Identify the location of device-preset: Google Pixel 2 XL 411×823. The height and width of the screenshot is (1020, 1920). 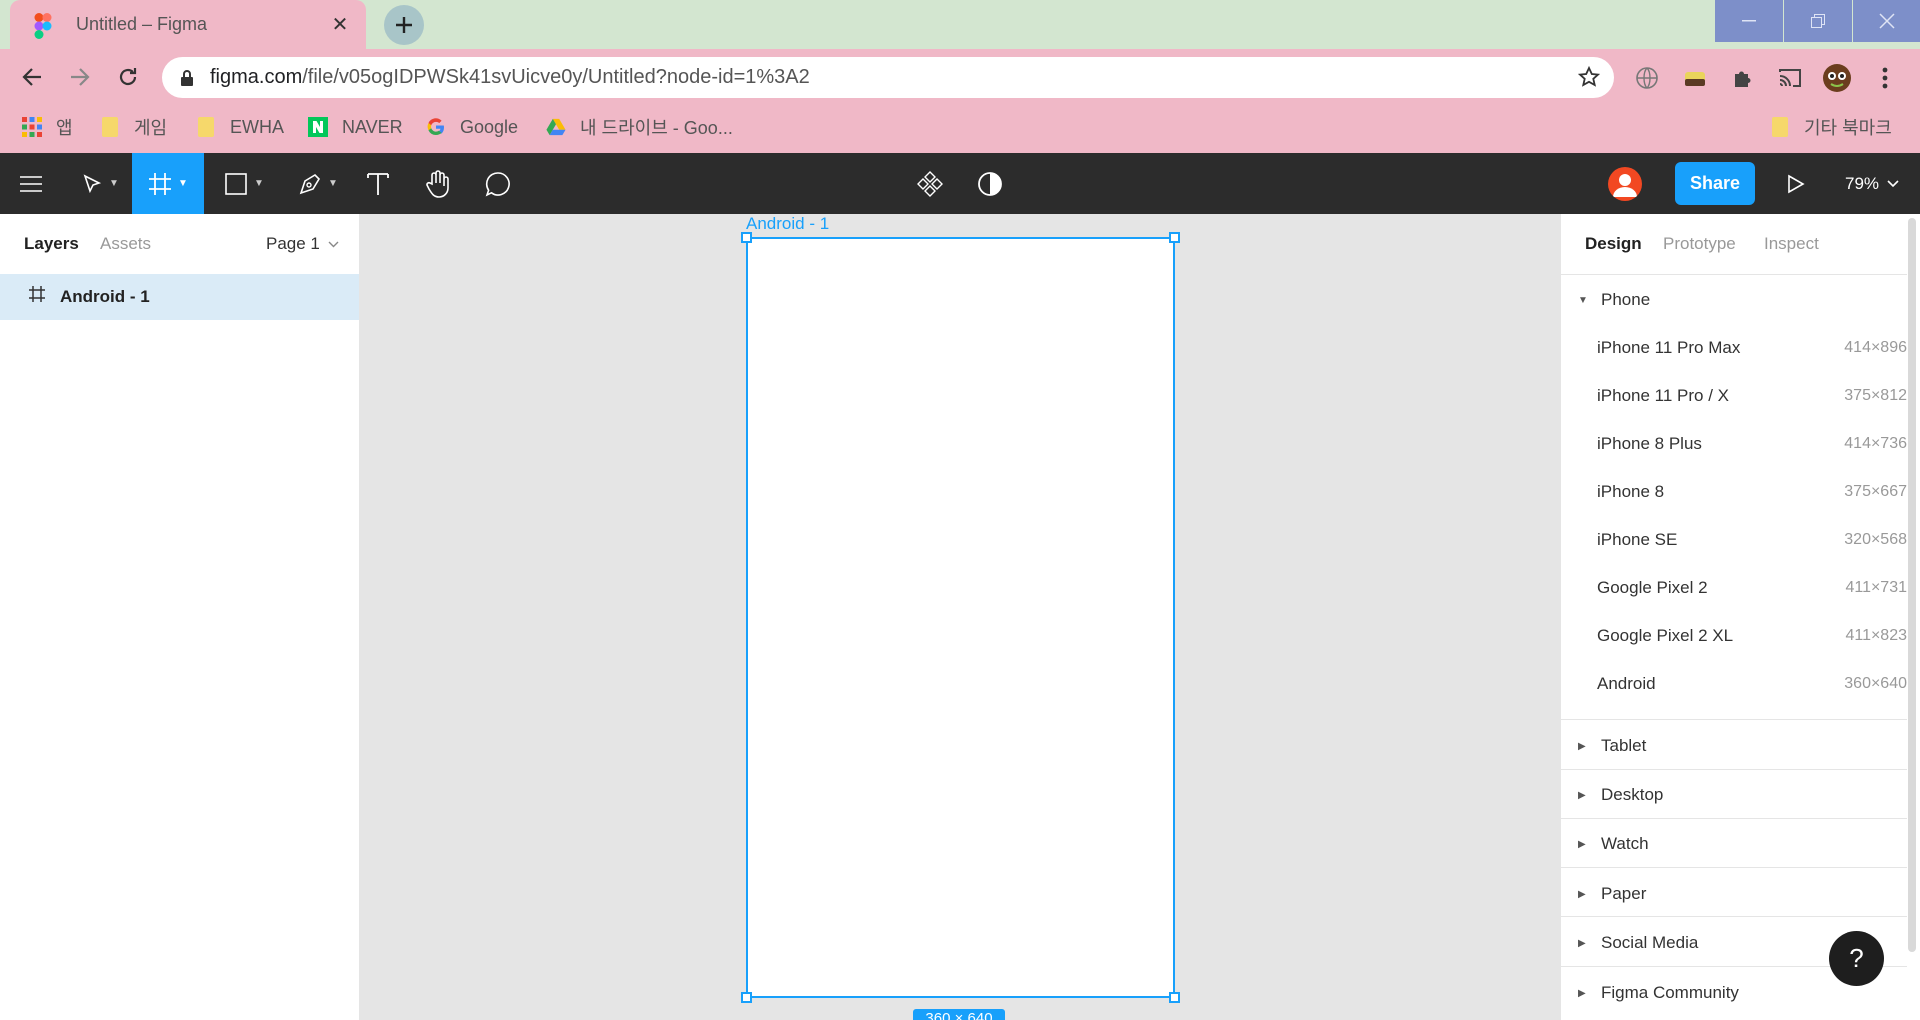
(1734, 636).